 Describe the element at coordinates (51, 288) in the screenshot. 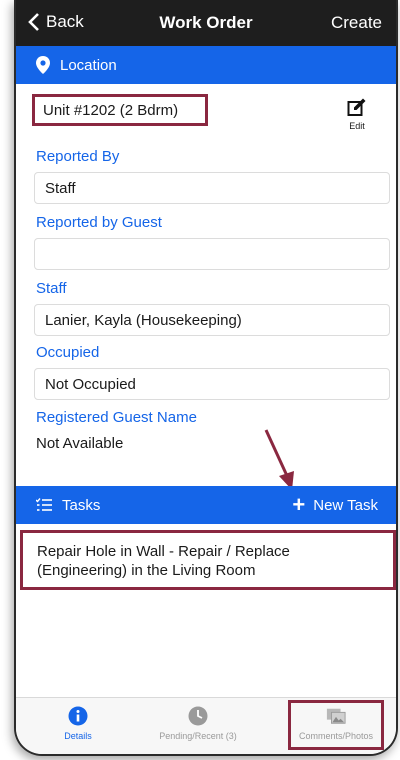

I see `staff-label: Staff` at that location.